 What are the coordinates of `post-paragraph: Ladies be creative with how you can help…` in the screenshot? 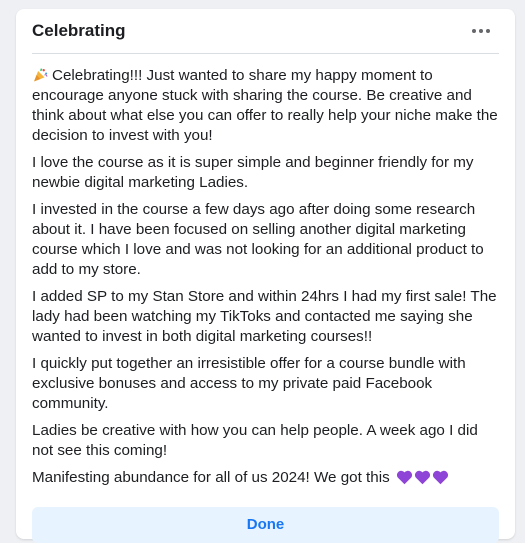 It's located at (255, 440).